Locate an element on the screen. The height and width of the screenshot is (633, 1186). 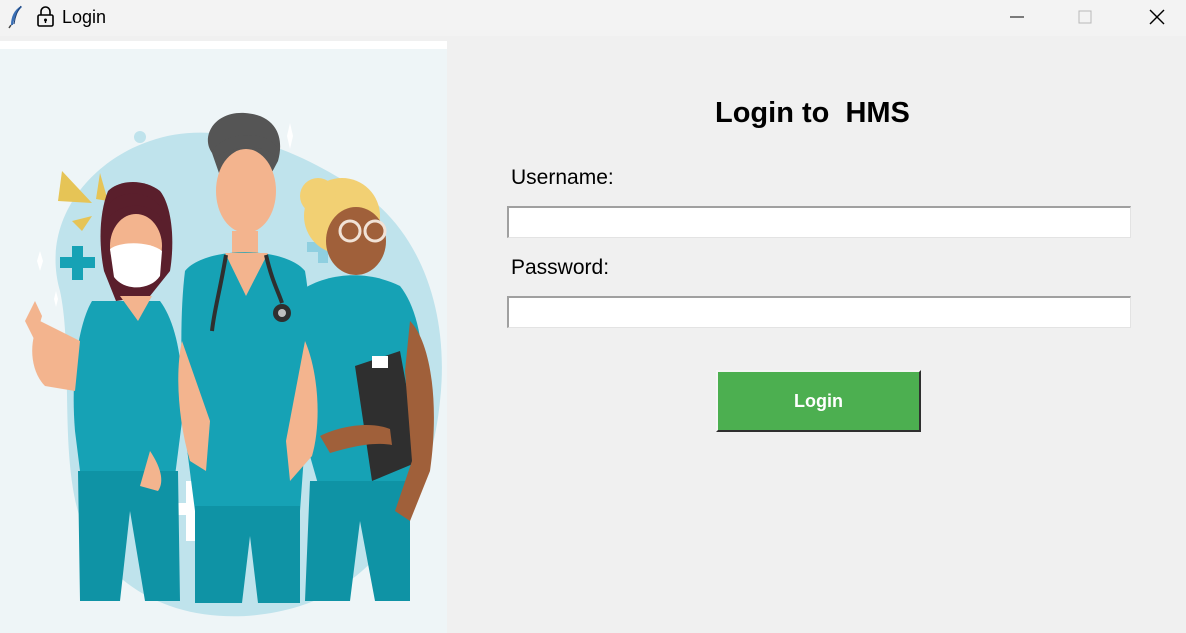
minimize-button is located at coordinates (1017, 17).